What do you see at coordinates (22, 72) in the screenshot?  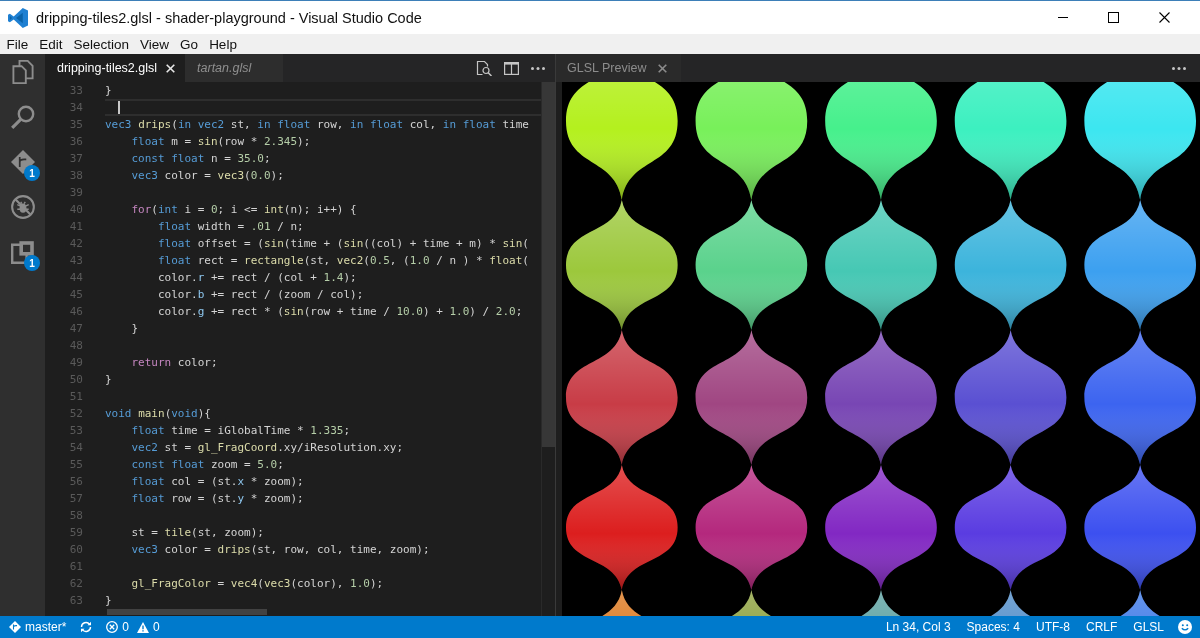 I see `files-icon` at bounding box center [22, 72].